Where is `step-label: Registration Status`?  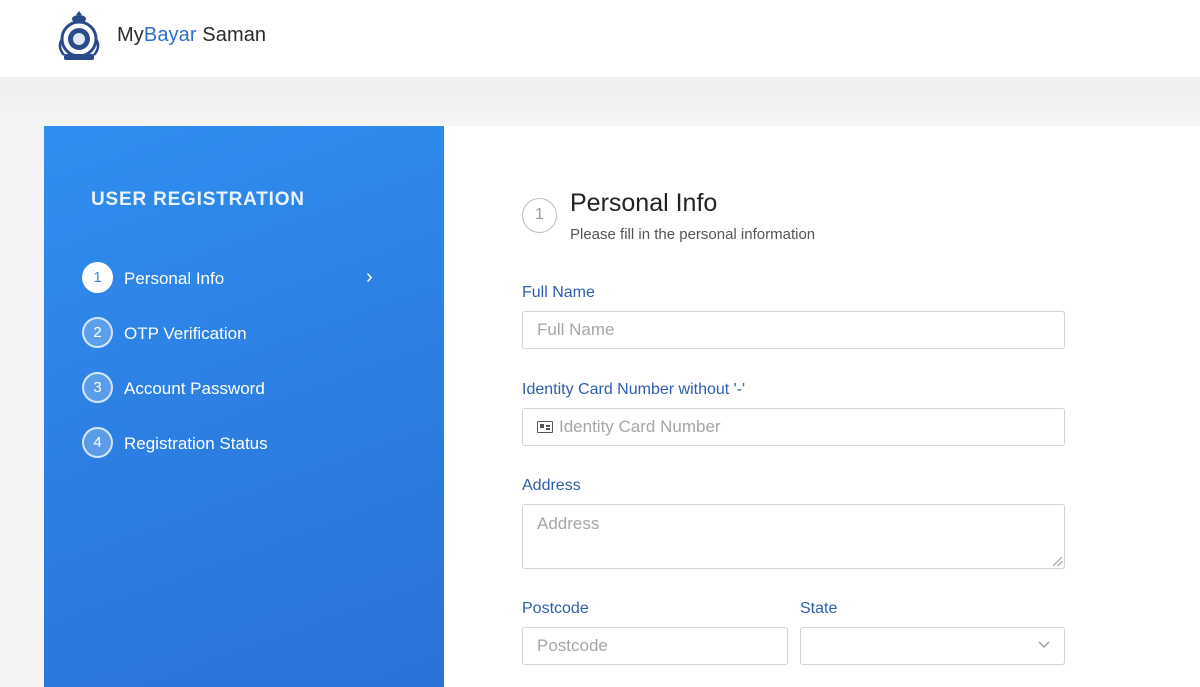 step-label: Registration Status is located at coordinates (196, 443).